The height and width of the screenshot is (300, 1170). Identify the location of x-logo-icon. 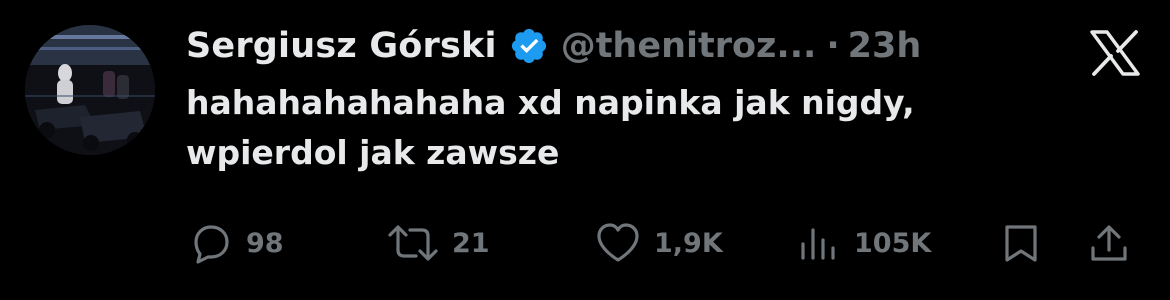
(1115, 53).